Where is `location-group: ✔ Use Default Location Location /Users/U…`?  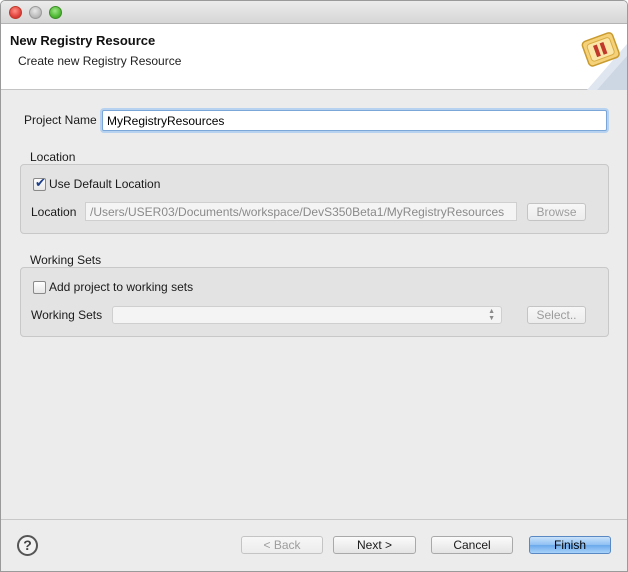 location-group: ✔ Use Default Location Location /Users/U… is located at coordinates (314, 199).